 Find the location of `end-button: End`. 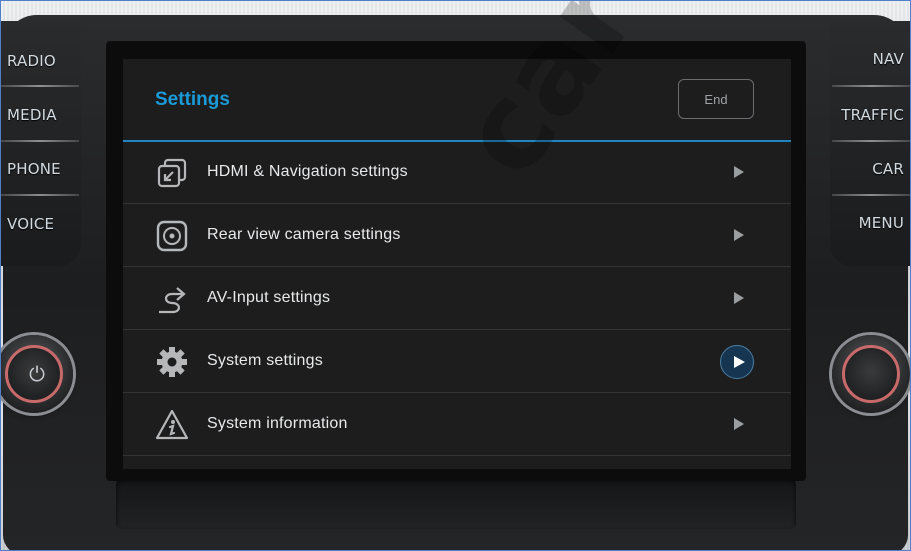

end-button: End is located at coordinates (716, 99).